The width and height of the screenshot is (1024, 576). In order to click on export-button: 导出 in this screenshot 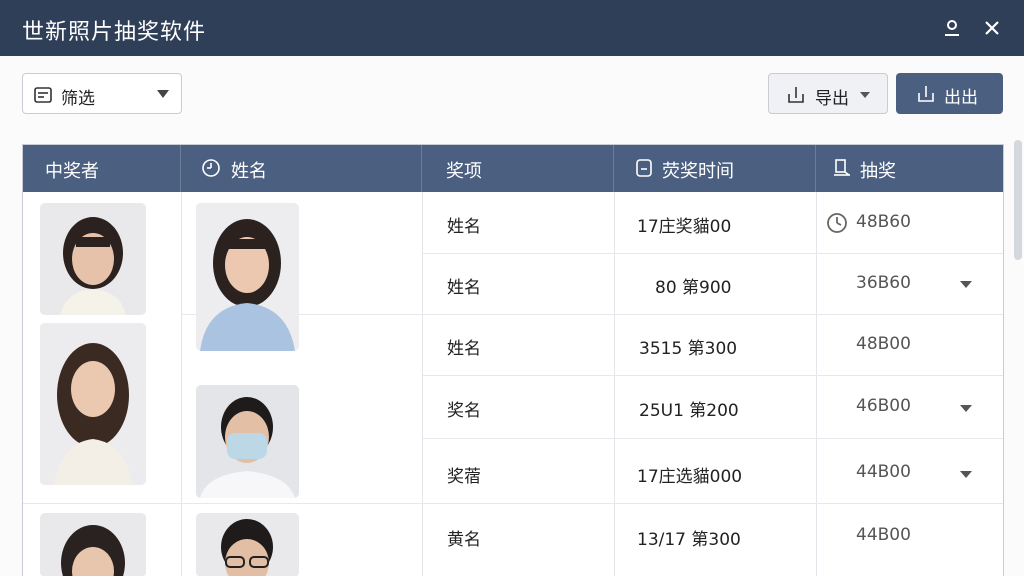, I will do `click(828, 93)`.